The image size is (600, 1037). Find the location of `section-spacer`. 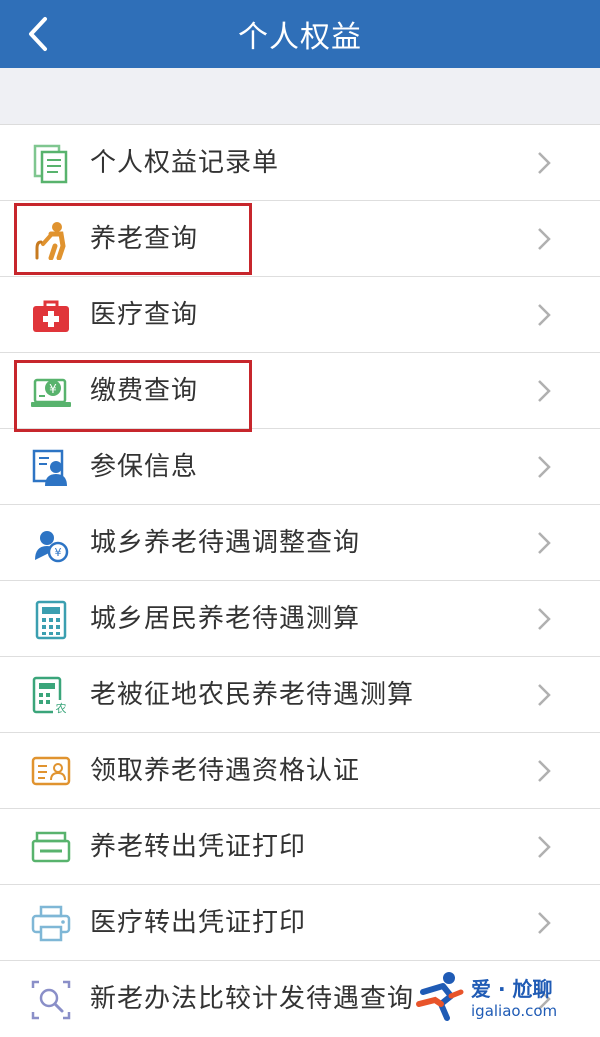

section-spacer is located at coordinates (300, 96).